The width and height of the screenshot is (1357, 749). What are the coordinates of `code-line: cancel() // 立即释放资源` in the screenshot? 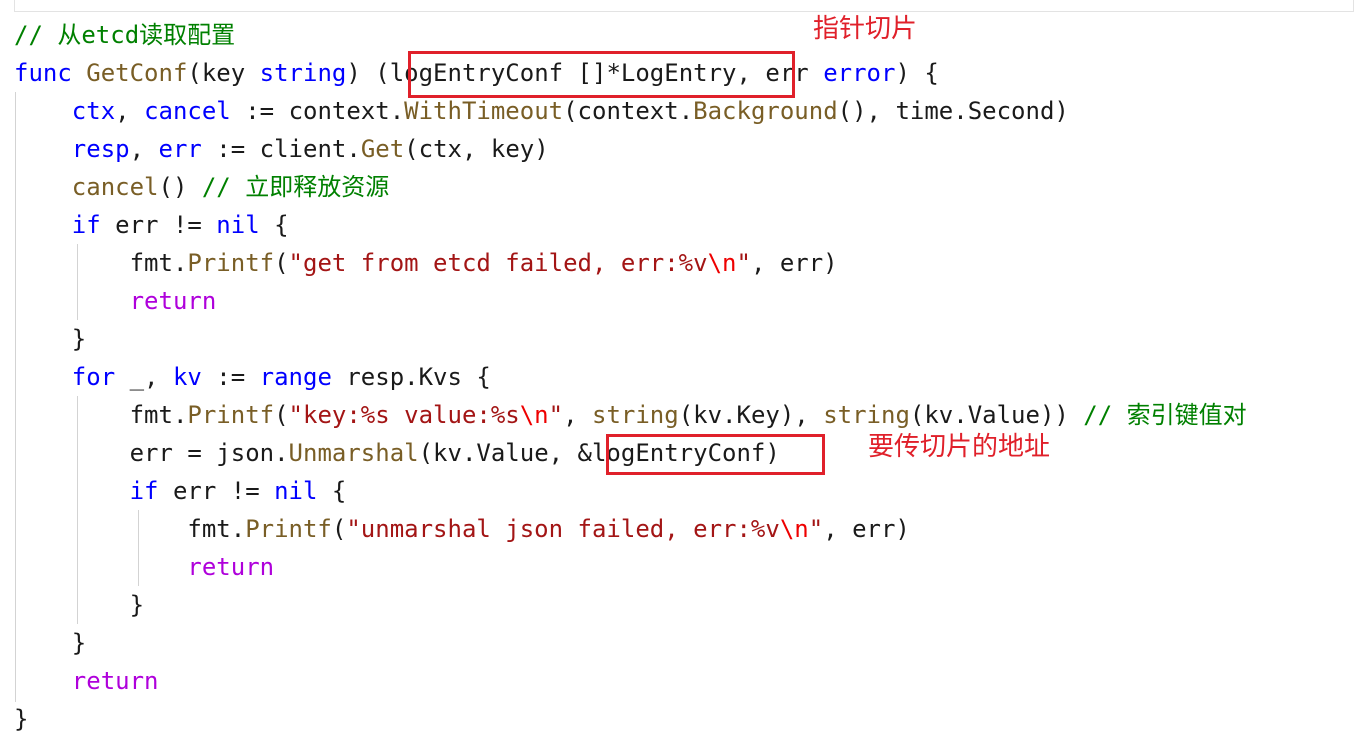 It's located at (201, 187).